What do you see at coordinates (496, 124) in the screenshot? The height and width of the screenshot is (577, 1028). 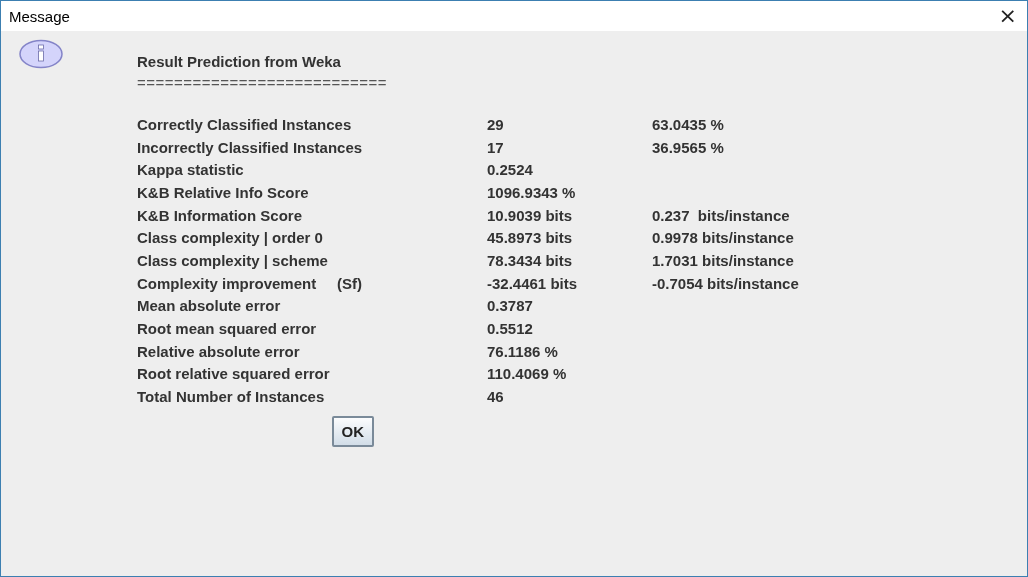 I see `metric-value: 29` at bounding box center [496, 124].